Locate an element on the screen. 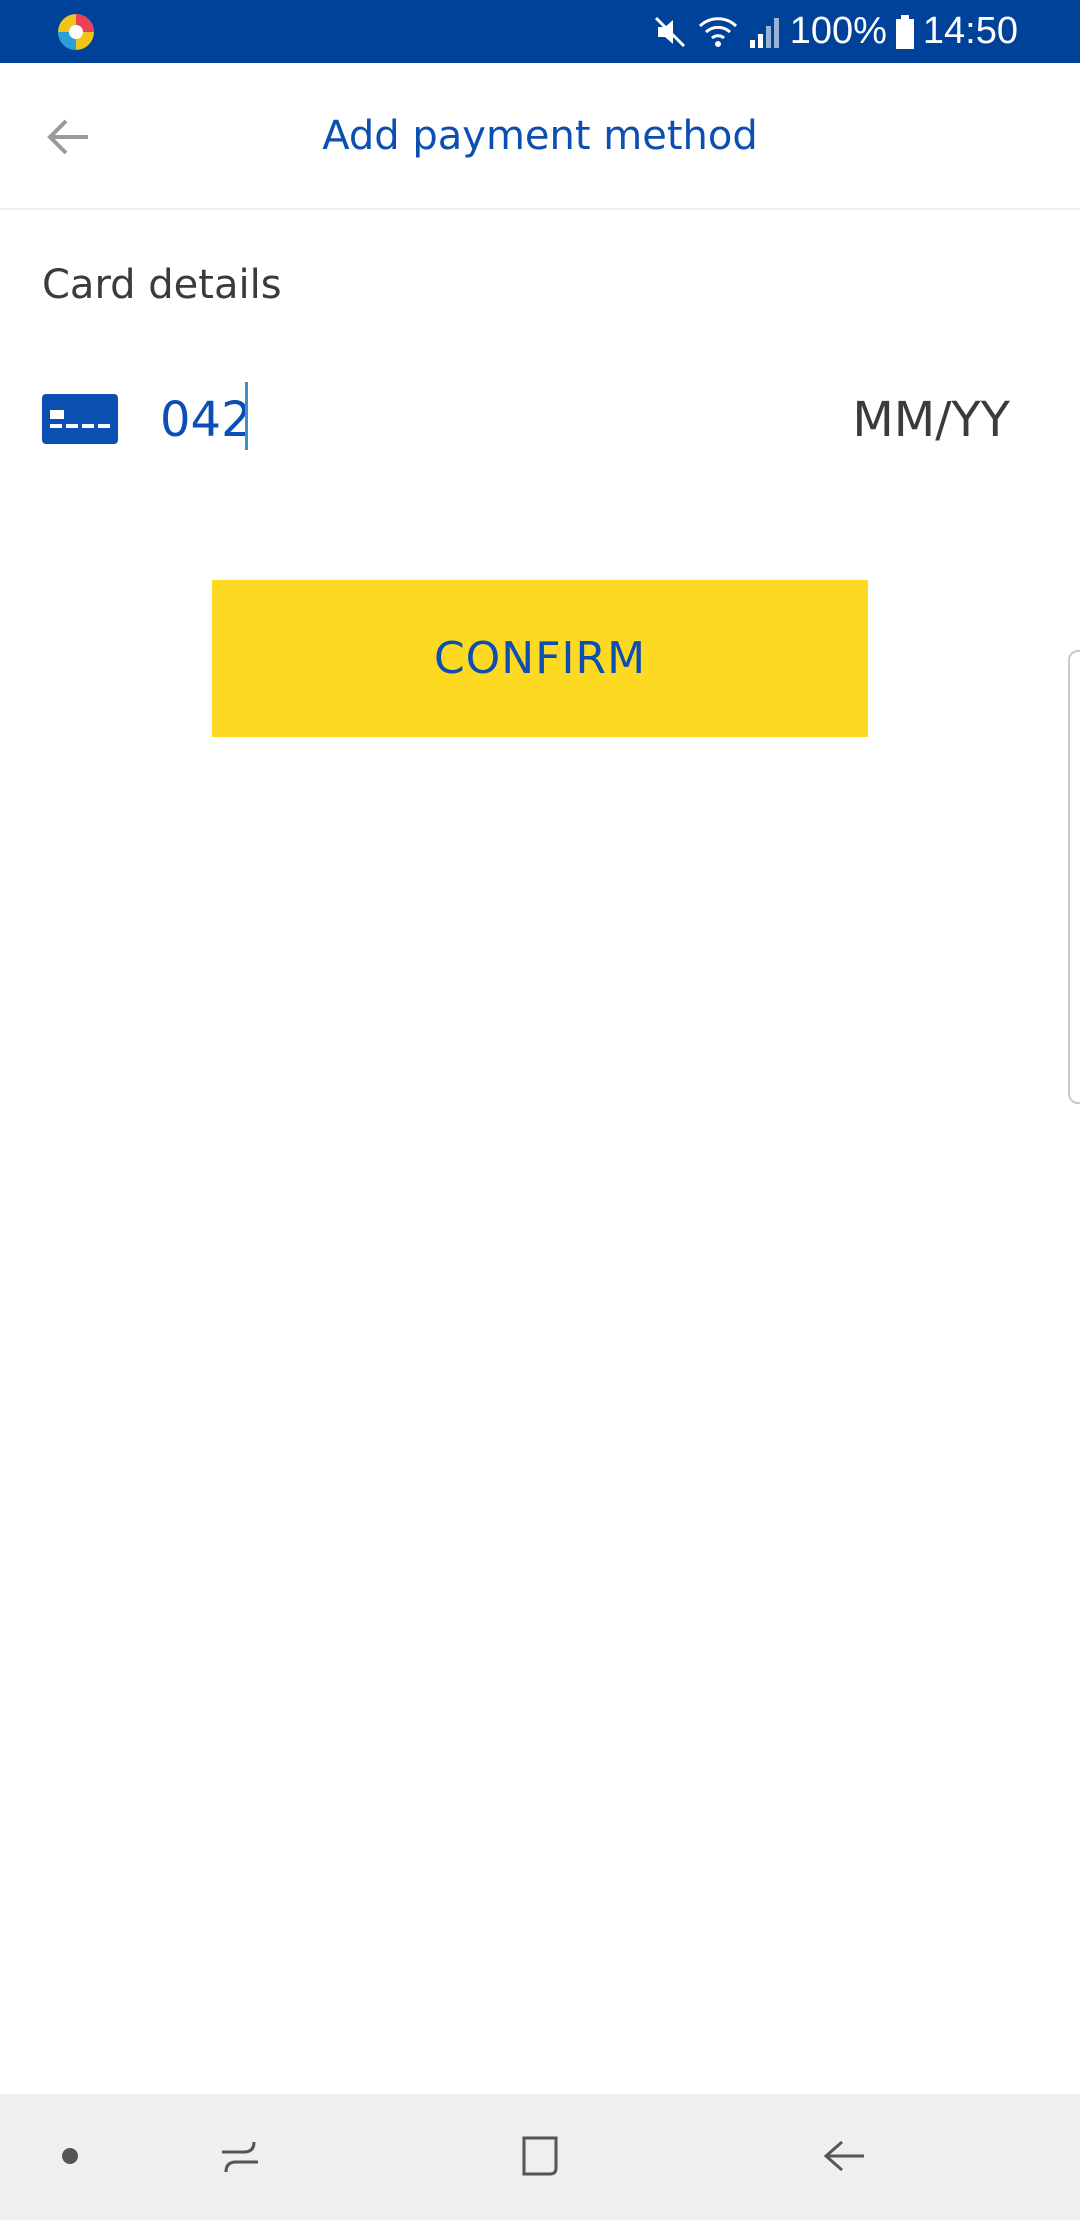 The height and width of the screenshot is (2220, 1080). app-bar: Add payment method is located at coordinates (540, 136).